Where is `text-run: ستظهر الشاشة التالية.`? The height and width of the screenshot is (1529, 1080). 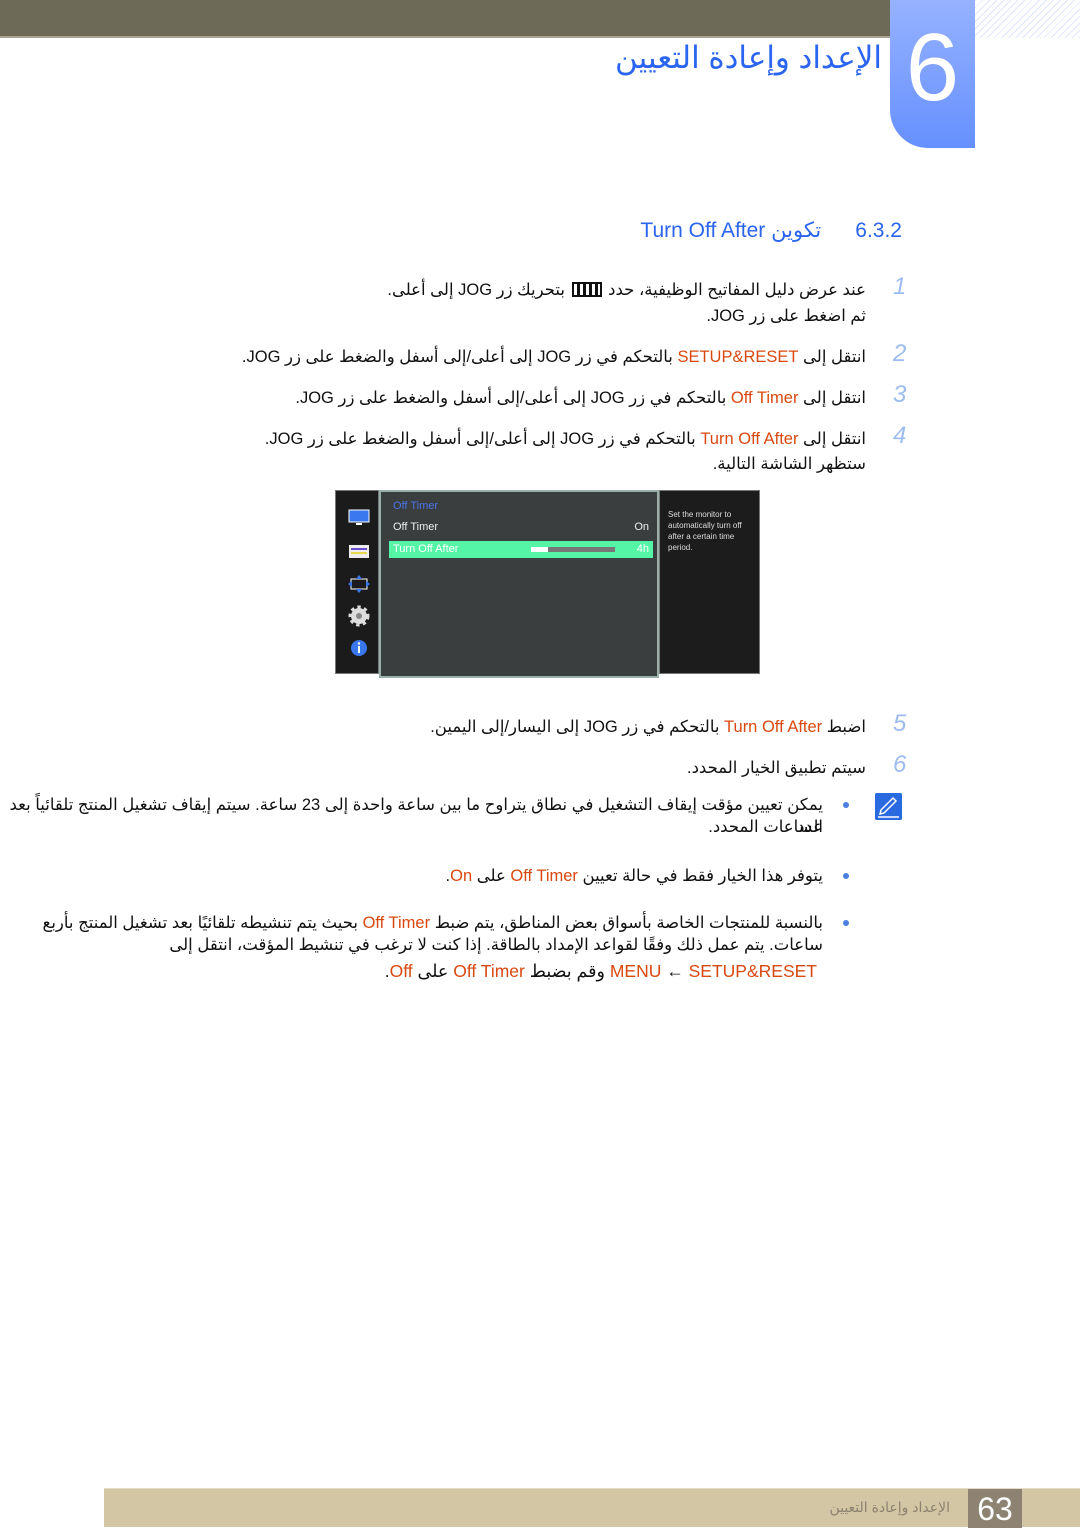
text-run: ستظهر الشاشة التالية. is located at coordinates (789, 464).